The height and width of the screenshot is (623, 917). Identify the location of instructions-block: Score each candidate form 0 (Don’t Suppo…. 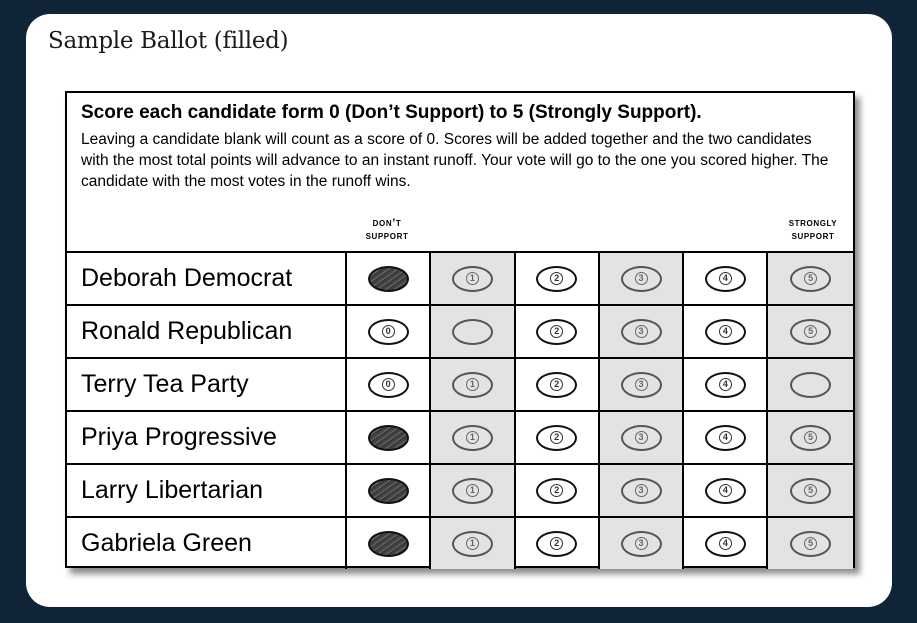
(462, 146).